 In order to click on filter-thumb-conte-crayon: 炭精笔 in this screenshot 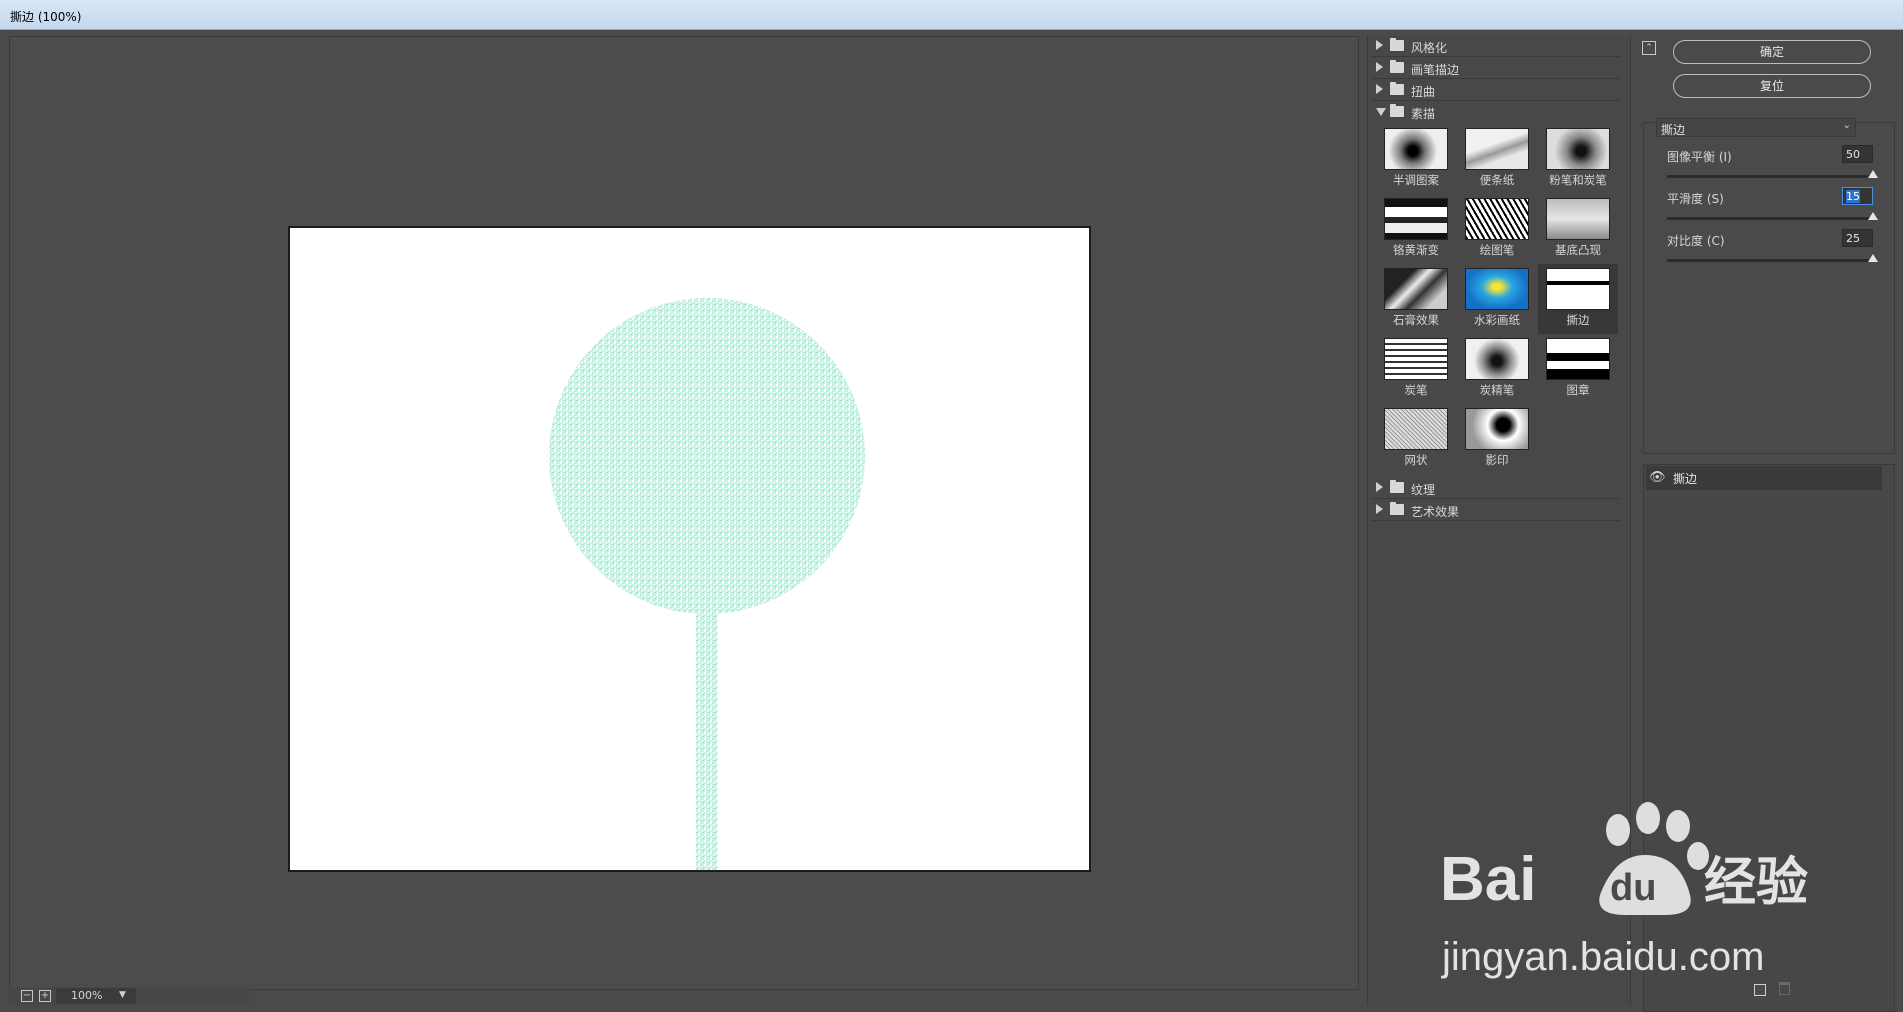, I will do `click(1497, 369)`.